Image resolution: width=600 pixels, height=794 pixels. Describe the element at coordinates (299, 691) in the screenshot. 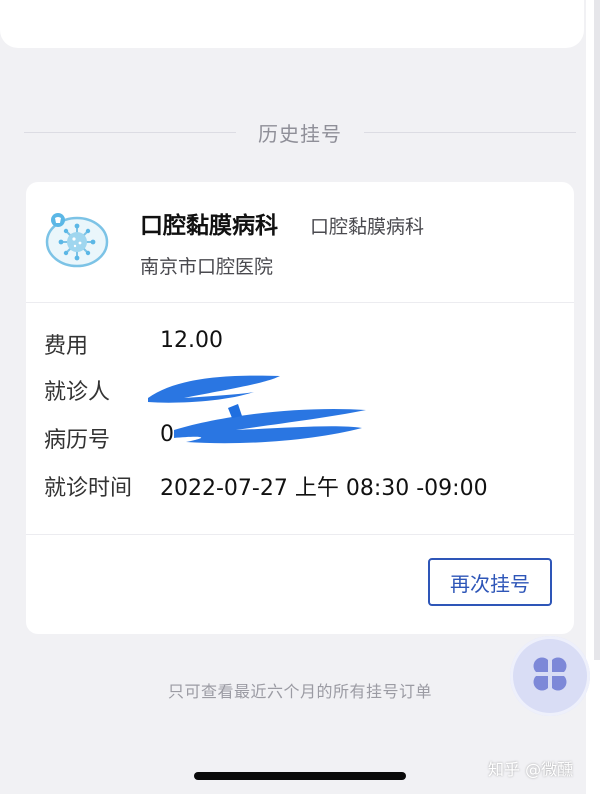

I see `history-footer-note: 只可查看最近六个月的所有挂号订单` at that location.